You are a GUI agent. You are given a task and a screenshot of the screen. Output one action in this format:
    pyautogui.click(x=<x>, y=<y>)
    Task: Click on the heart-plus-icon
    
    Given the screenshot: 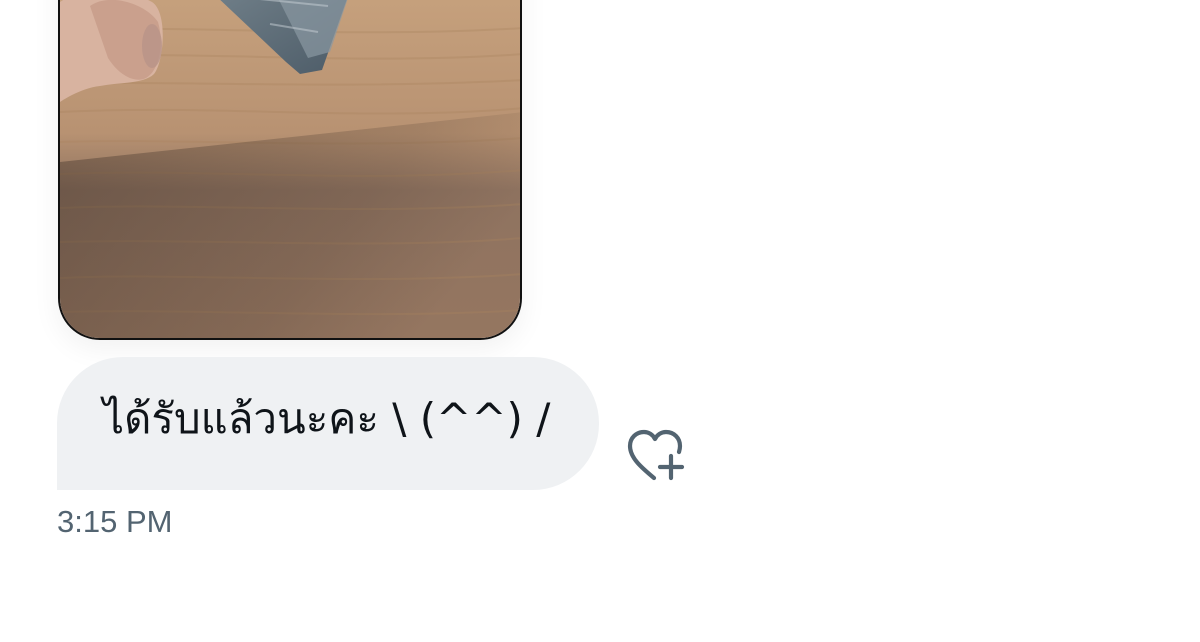 What is the action you would take?
    pyautogui.click(x=656, y=455)
    